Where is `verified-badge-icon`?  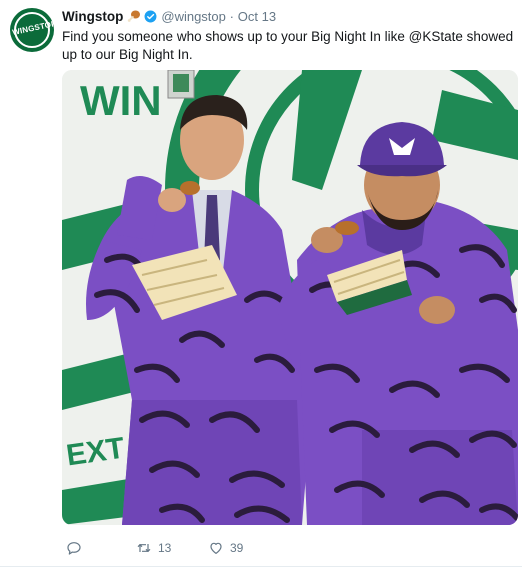 verified-badge-icon is located at coordinates (150, 16).